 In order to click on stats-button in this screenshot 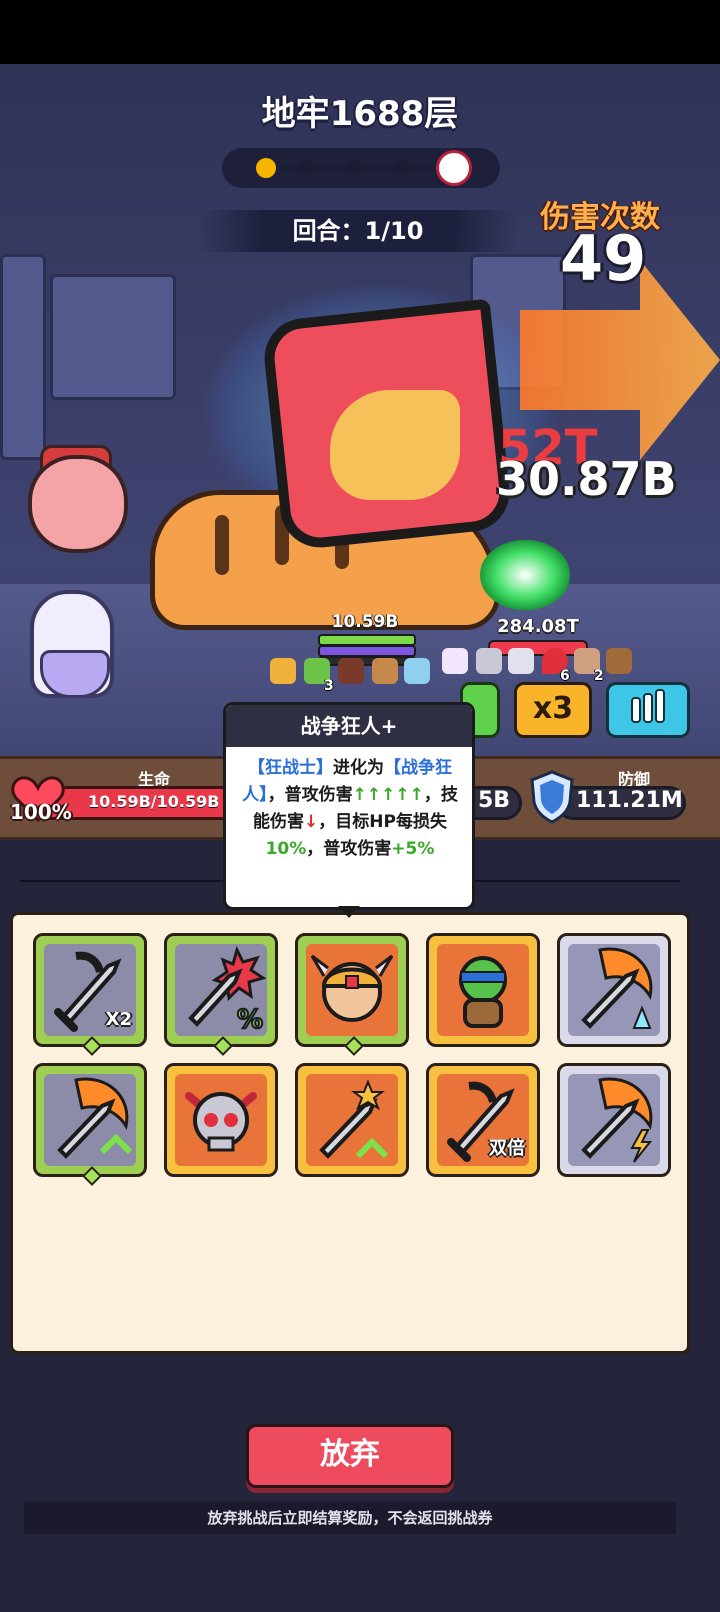, I will do `click(648, 710)`.